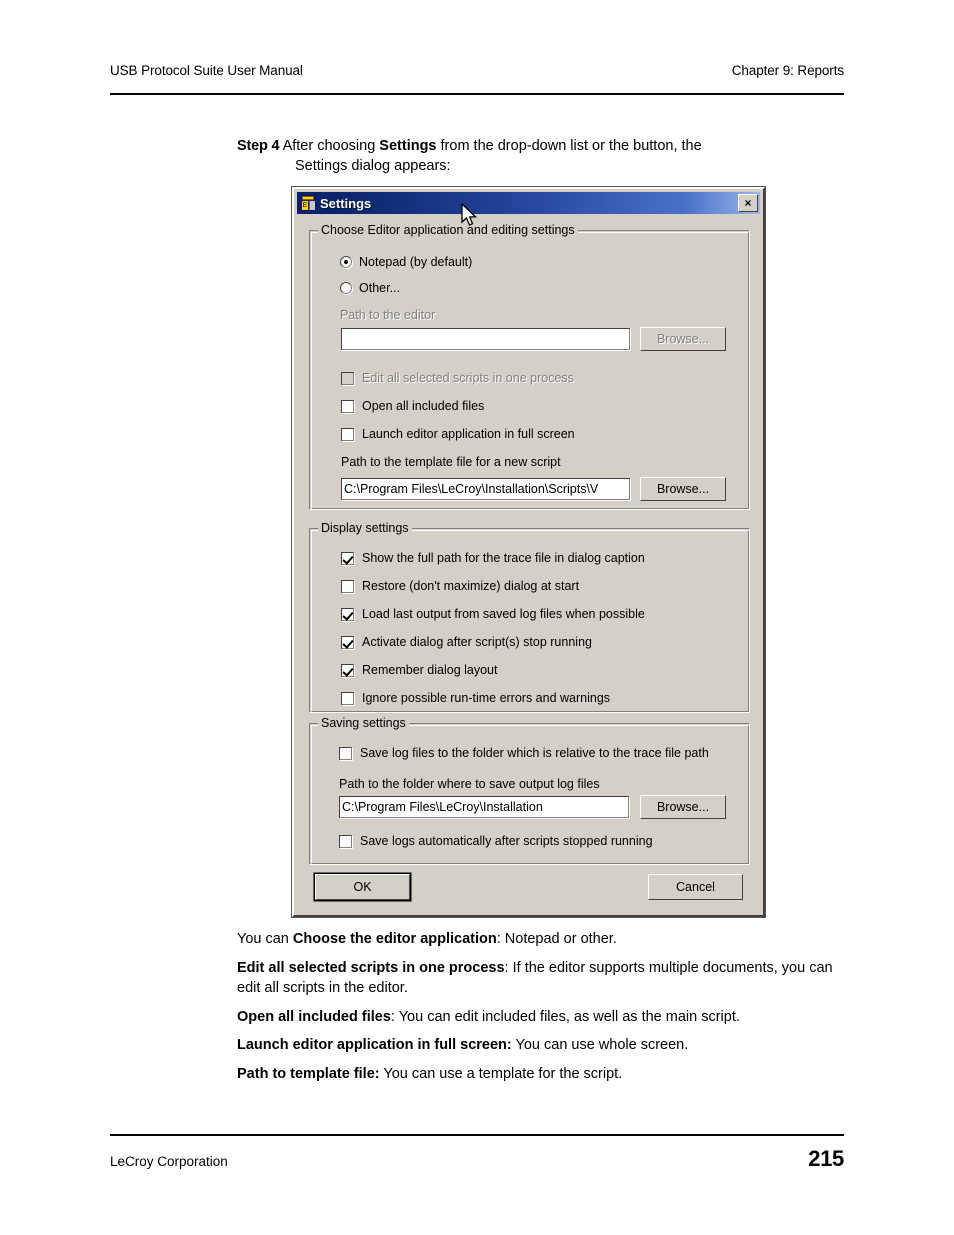 This screenshot has width=954, height=1235. What do you see at coordinates (347, 406) in the screenshot?
I see `checkbox-open-included-files-box` at bounding box center [347, 406].